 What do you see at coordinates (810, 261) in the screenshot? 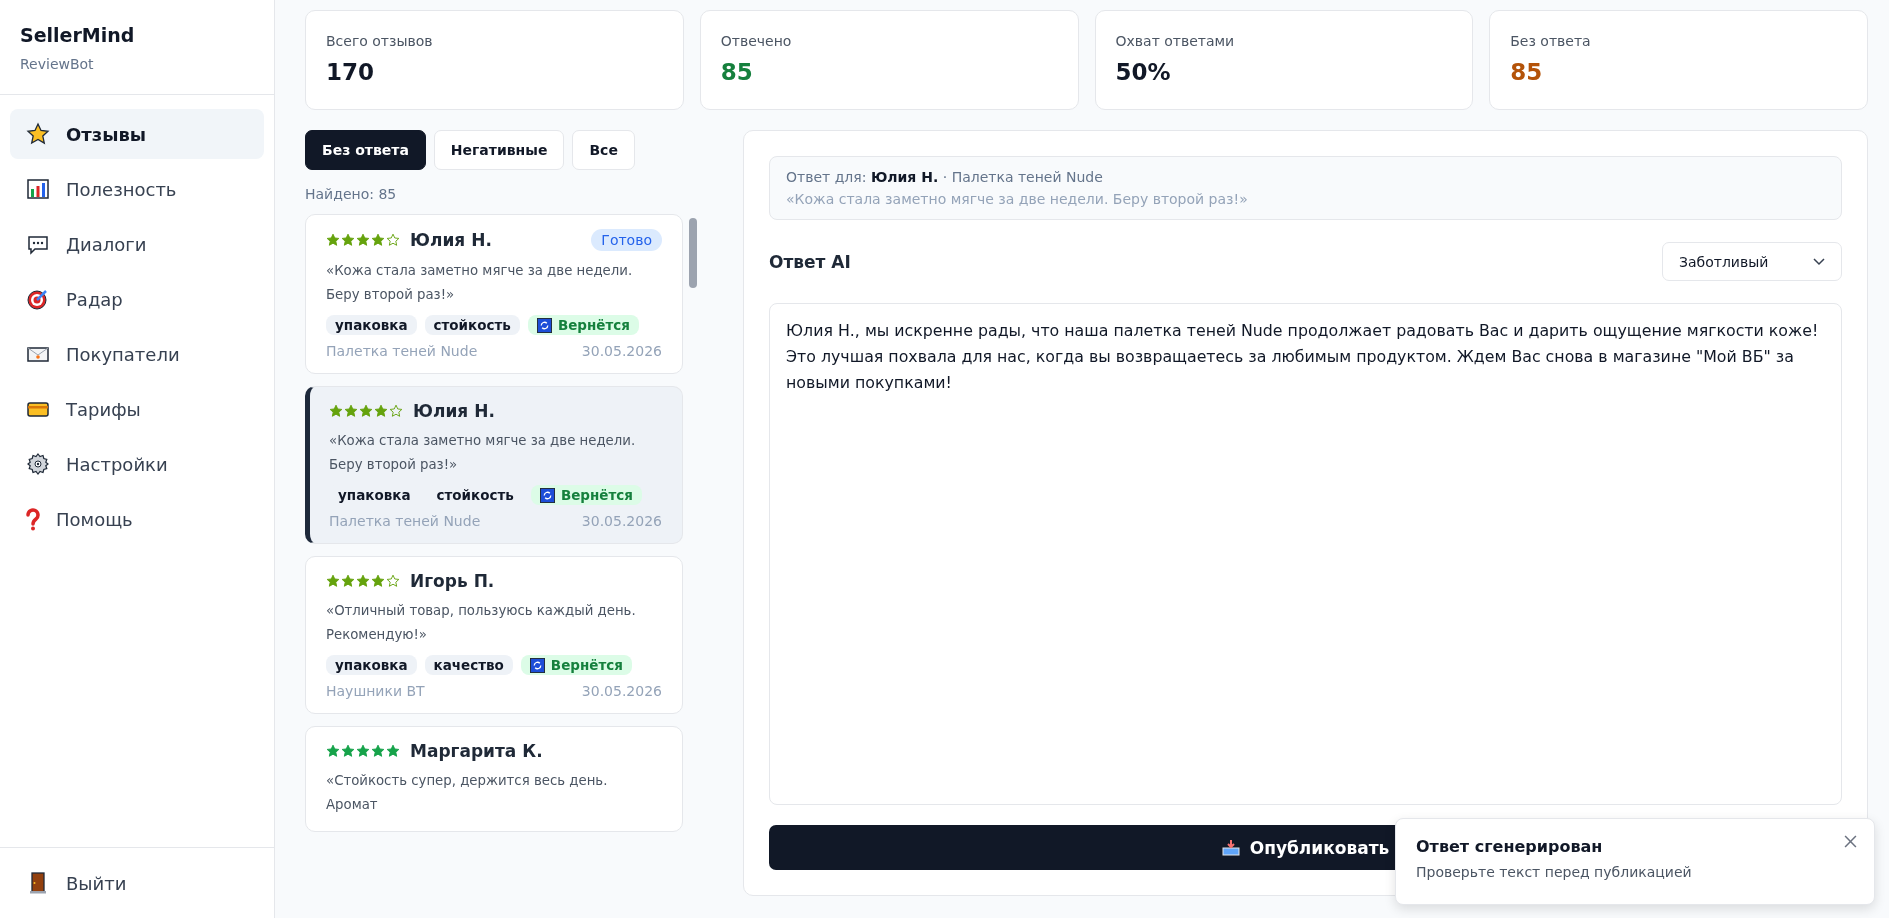
I see `section-heading: Ответ AI` at bounding box center [810, 261].